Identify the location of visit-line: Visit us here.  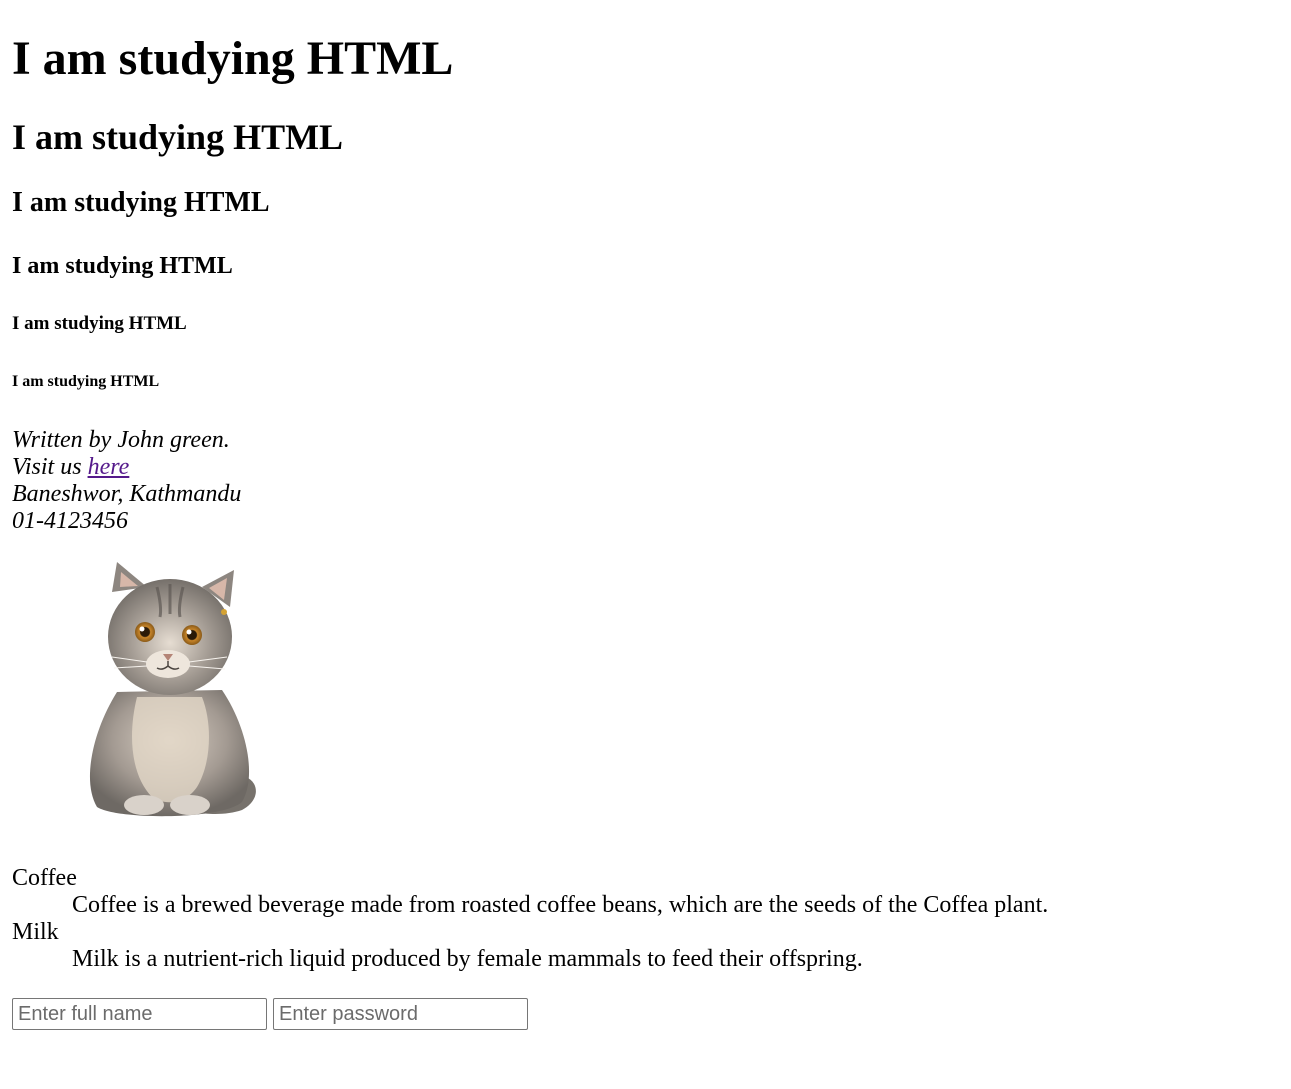
(126, 467).